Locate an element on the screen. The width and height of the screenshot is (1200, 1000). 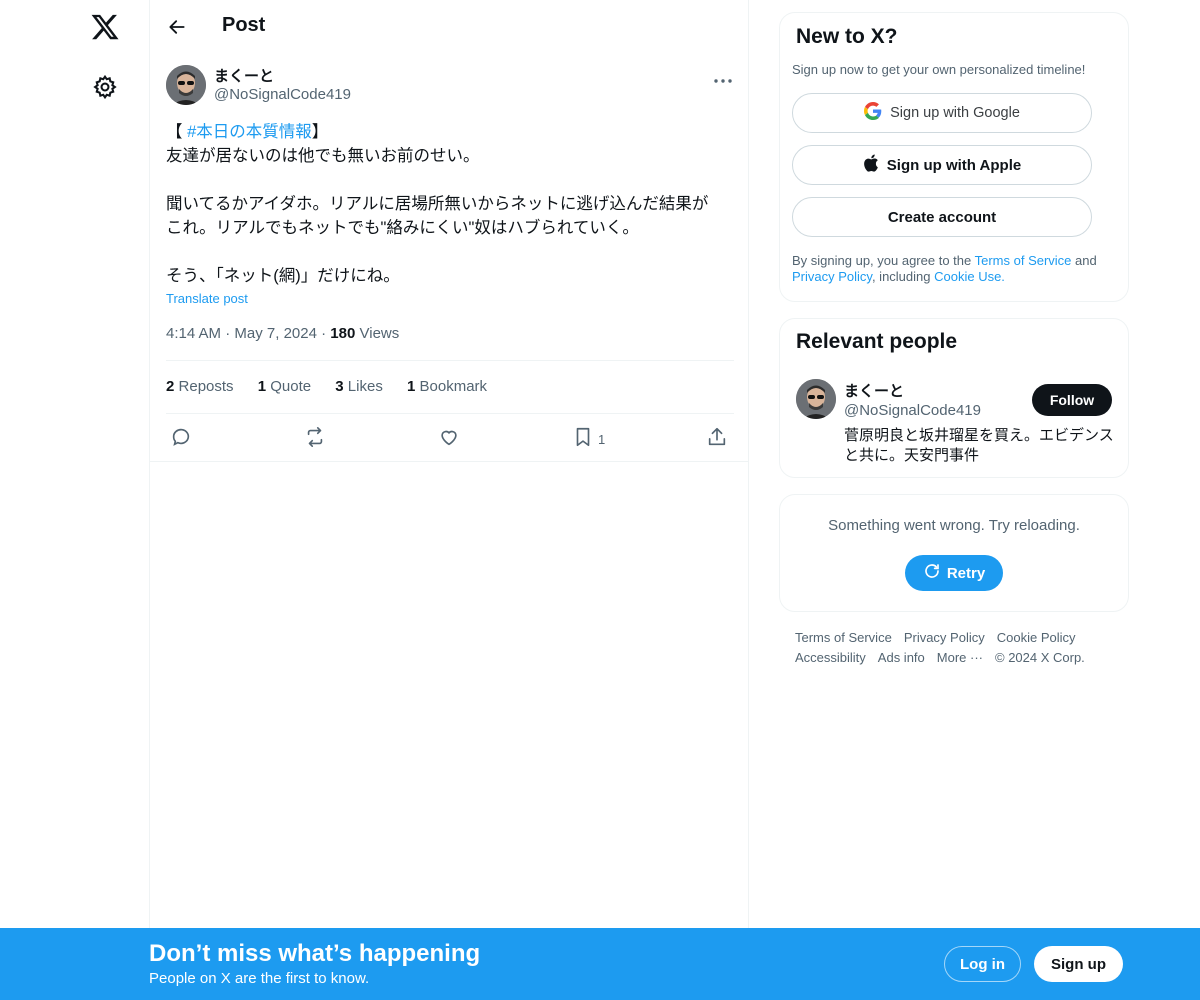
legal-text: By signing up, you agree to the is located at coordinates (883, 260).